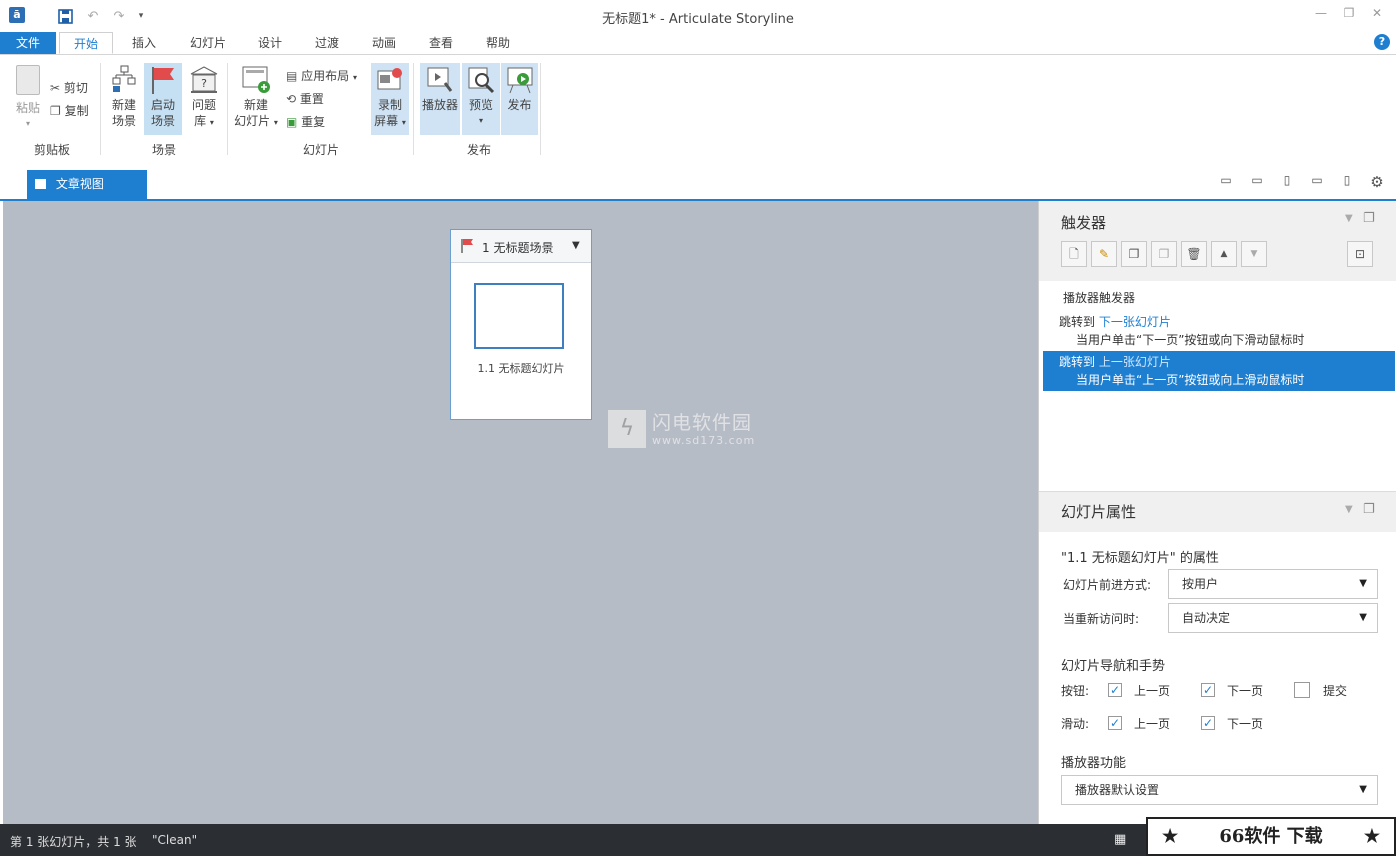 This screenshot has width=1396, height=856. What do you see at coordinates (252, 121) in the screenshot?
I see `new-slide-label-2: 幻灯片` at bounding box center [252, 121].